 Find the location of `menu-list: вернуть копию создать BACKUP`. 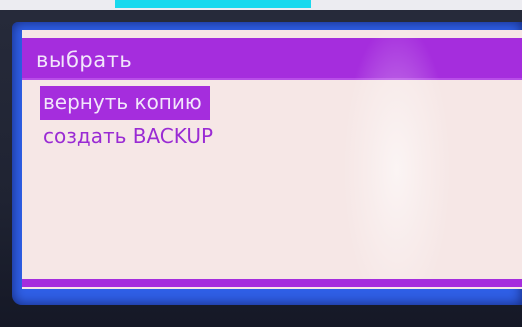

menu-list: вернуть копию создать BACKUP is located at coordinates (190, 120).